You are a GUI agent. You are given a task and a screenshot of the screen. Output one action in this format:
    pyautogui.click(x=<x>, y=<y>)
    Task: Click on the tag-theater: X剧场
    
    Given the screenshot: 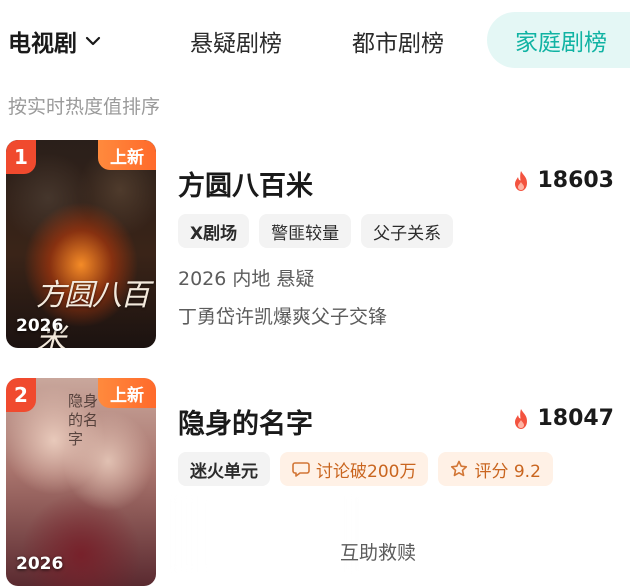 What is the action you would take?
    pyautogui.click(x=214, y=231)
    